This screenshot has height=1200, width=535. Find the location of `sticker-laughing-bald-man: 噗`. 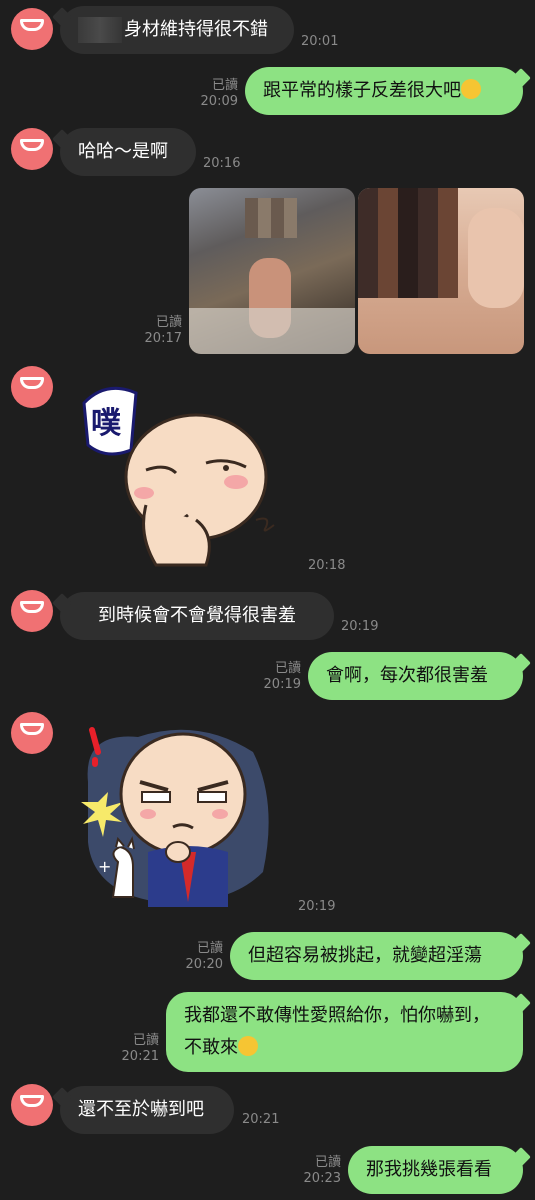

sticker-laughing-bald-man: 噗 is located at coordinates (176, 472).